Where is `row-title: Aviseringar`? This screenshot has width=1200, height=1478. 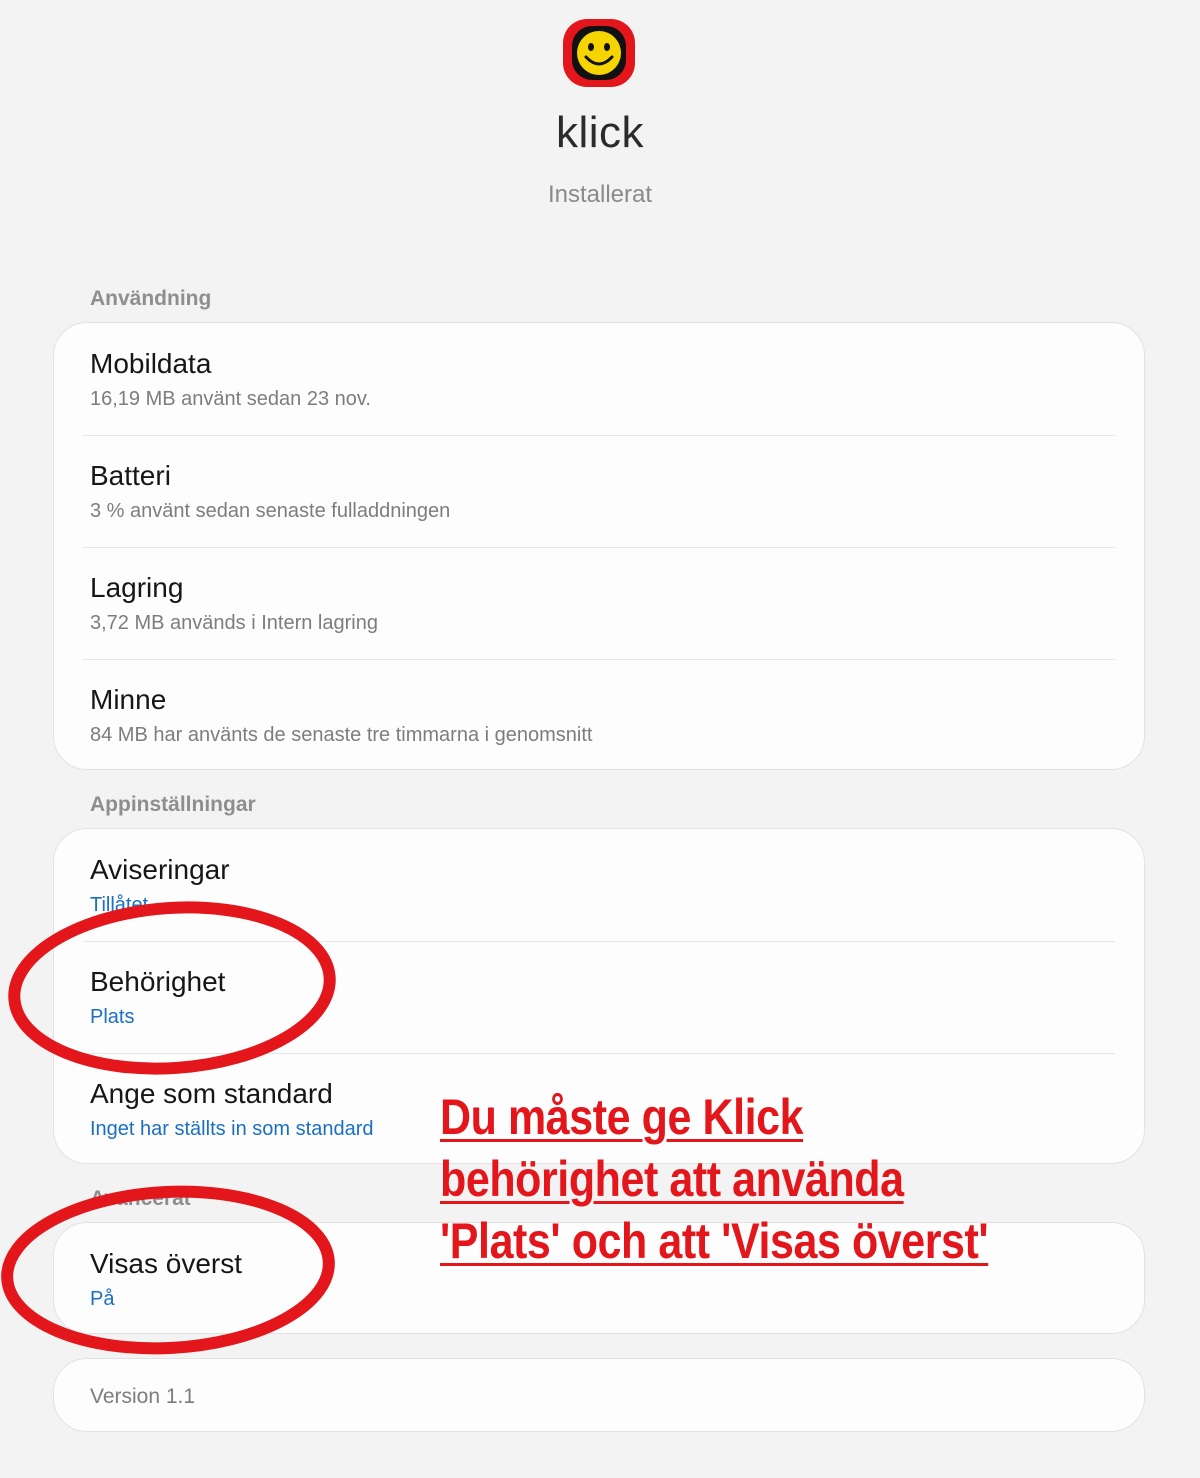 row-title: Aviseringar is located at coordinates (160, 869).